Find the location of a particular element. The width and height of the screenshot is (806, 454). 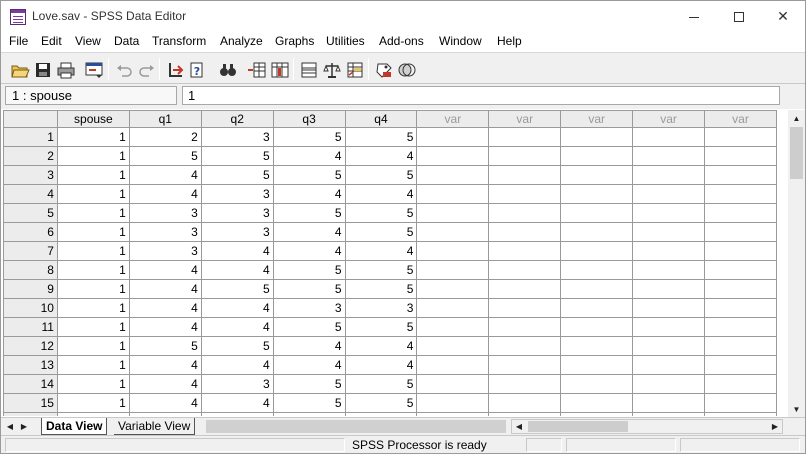

use-sets-icon is located at coordinates (406, 69).